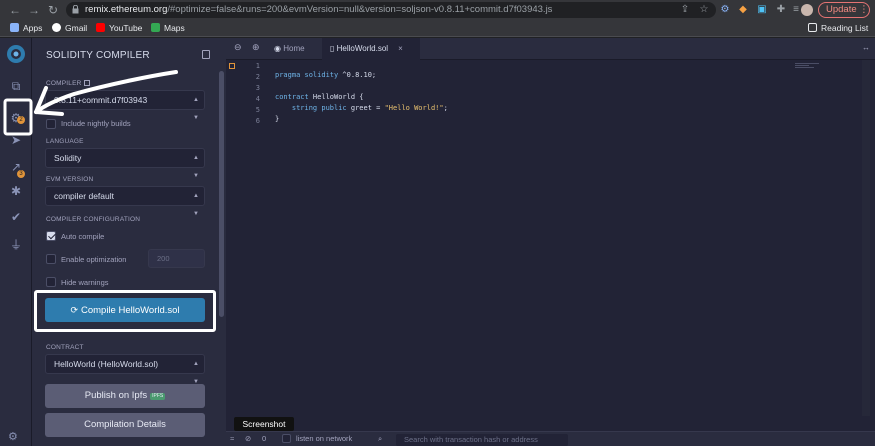 The height and width of the screenshot is (446, 875). I want to click on line-number: 1, so click(257, 66).